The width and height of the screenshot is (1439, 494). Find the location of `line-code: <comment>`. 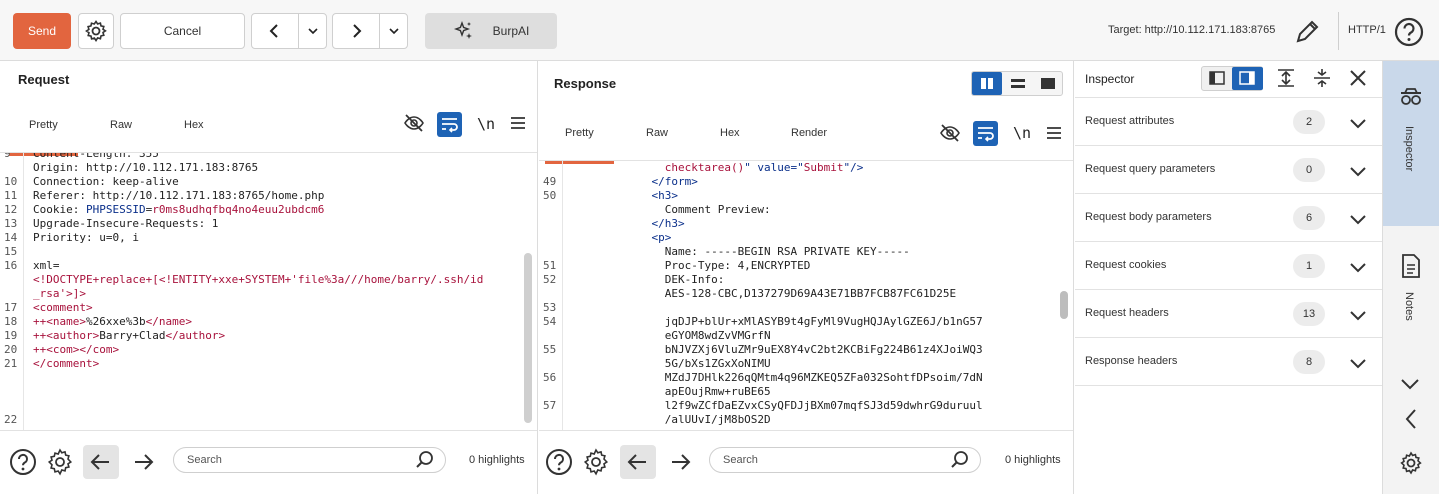

line-code: <comment> is located at coordinates (63, 308).